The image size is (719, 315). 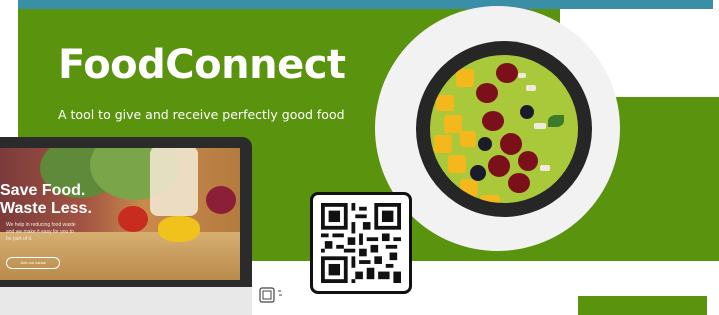 What do you see at coordinates (133, 219) in the screenshot?
I see `tomato-image` at bounding box center [133, 219].